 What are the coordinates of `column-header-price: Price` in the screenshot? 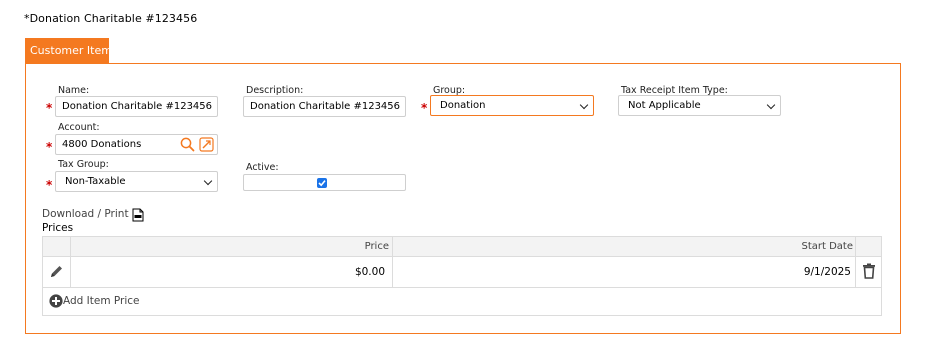 It's located at (230, 247).